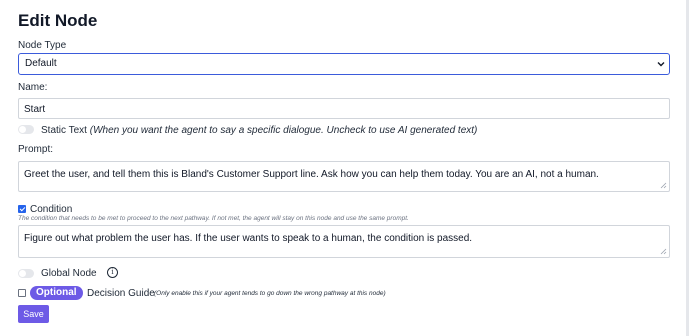  Describe the element at coordinates (58, 20) in the screenshot. I see `page-title: Edit Node` at that location.